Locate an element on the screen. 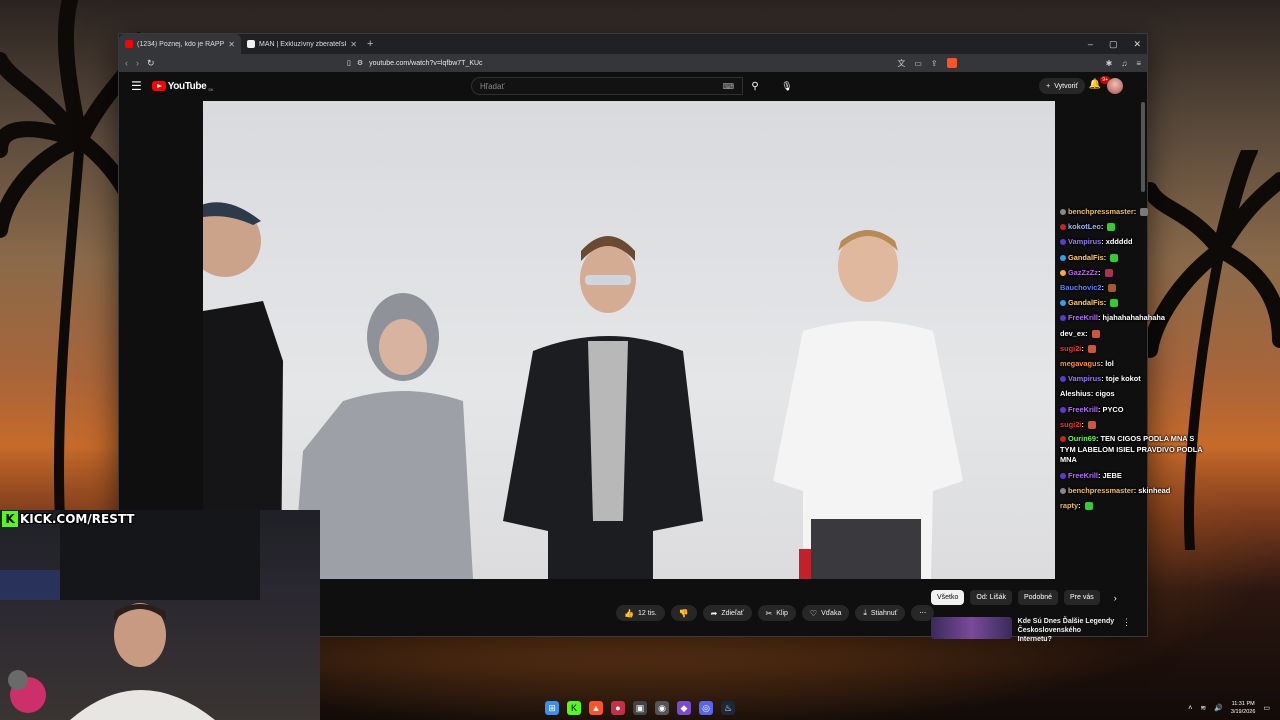 Image resolution: width=1280 pixels, height=720 pixels. chat-username: megavagus is located at coordinates (1080, 363).